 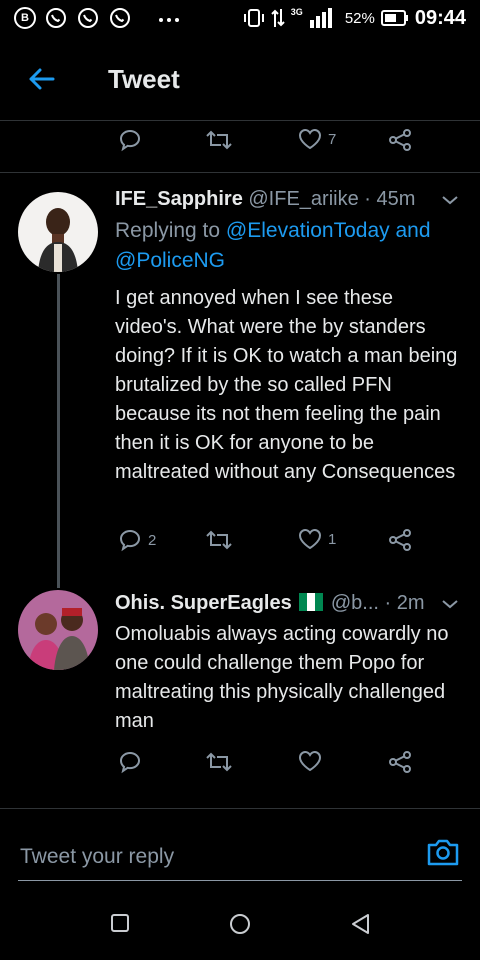 I want to click on mention-link: @PoliceNG, so click(x=170, y=260).